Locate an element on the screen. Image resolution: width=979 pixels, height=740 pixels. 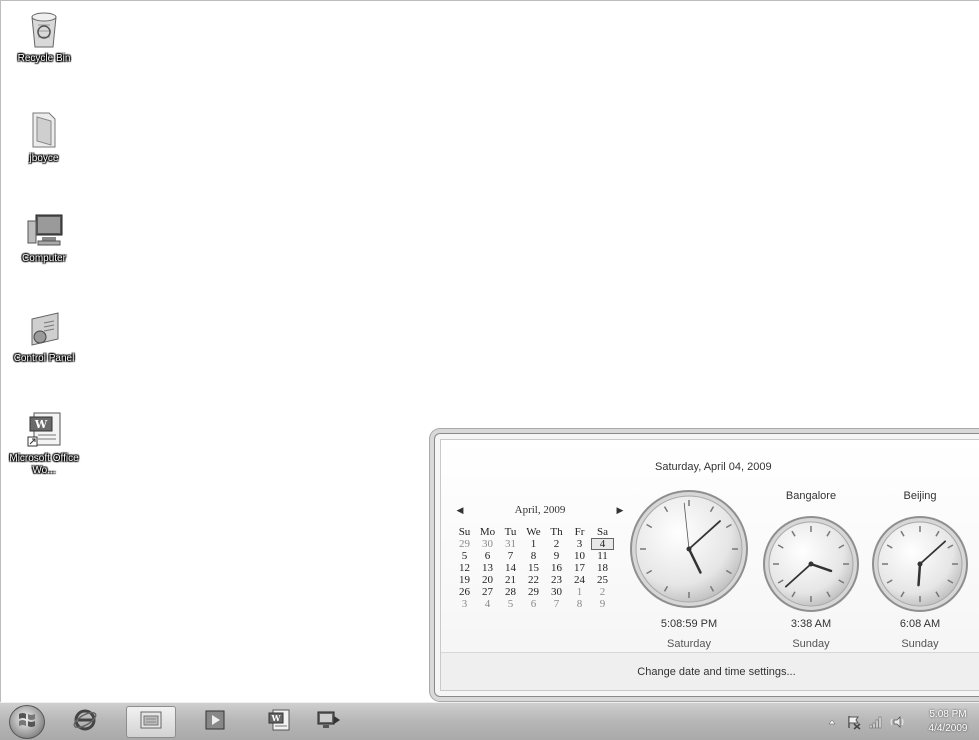
taskbar: W 5:08 PM 4/4/2009 is located at coordinates (489, 721).